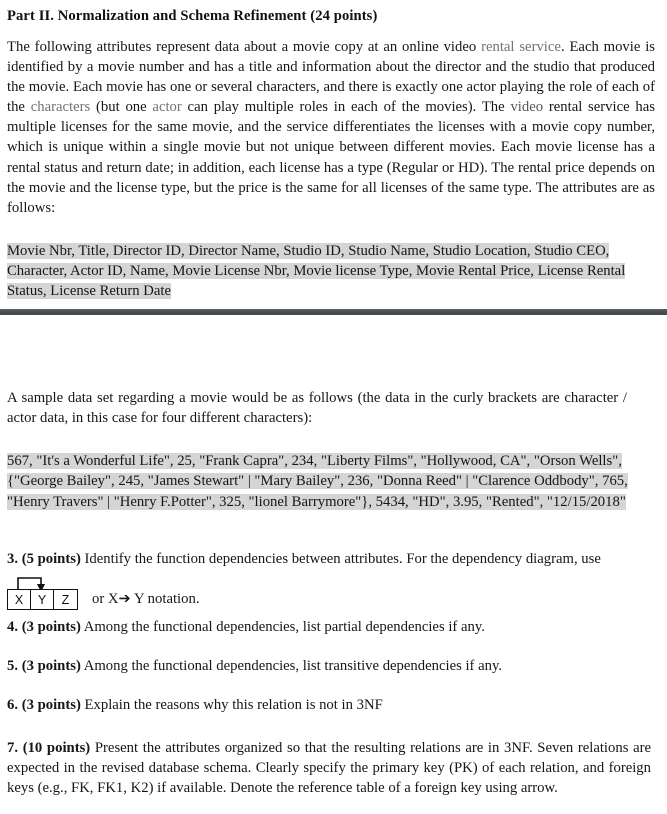 Image resolution: width=667 pixels, height=814 pixels. I want to click on dependency-diagram-row: X Y Z or X➔ Y notation., so click(103, 588).